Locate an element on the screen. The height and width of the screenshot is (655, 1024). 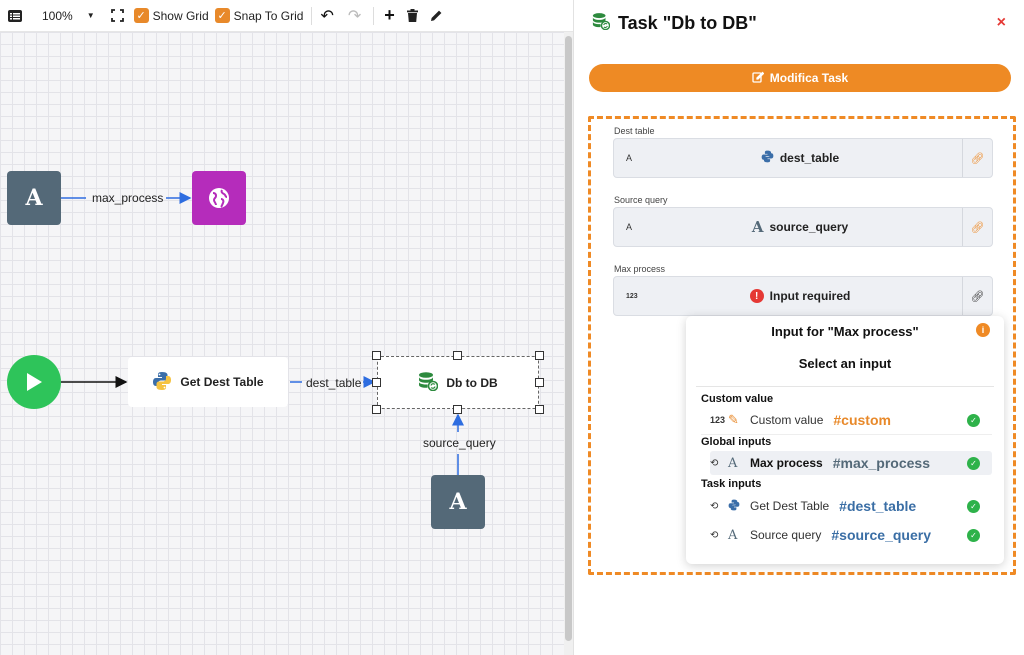
edge-label-max-process: max_process is located at coordinates (128, 198).